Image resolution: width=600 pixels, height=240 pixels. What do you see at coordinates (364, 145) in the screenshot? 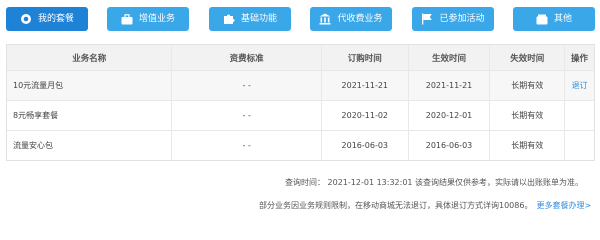
I see `order-time: 2016-06-03` at bounding box center [364, 145].